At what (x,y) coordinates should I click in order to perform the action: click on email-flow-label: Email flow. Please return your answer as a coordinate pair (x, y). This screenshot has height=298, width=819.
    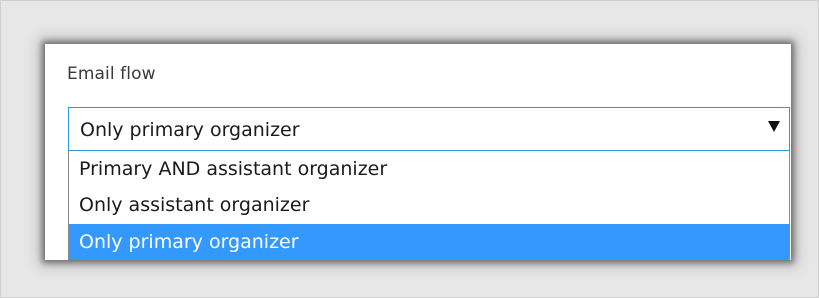
    Looking at the image, I should click on (111, 74).